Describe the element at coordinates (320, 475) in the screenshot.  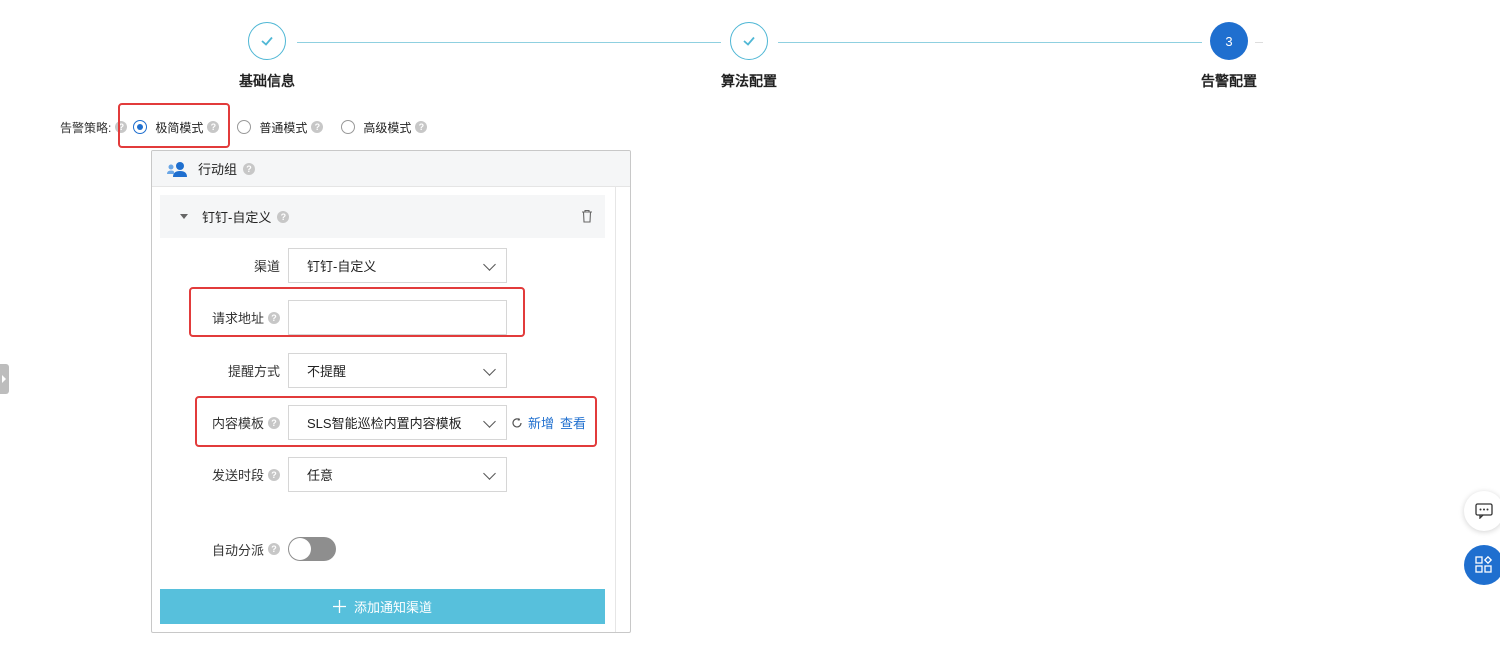
I see `send-period-value: 任意` at that location.